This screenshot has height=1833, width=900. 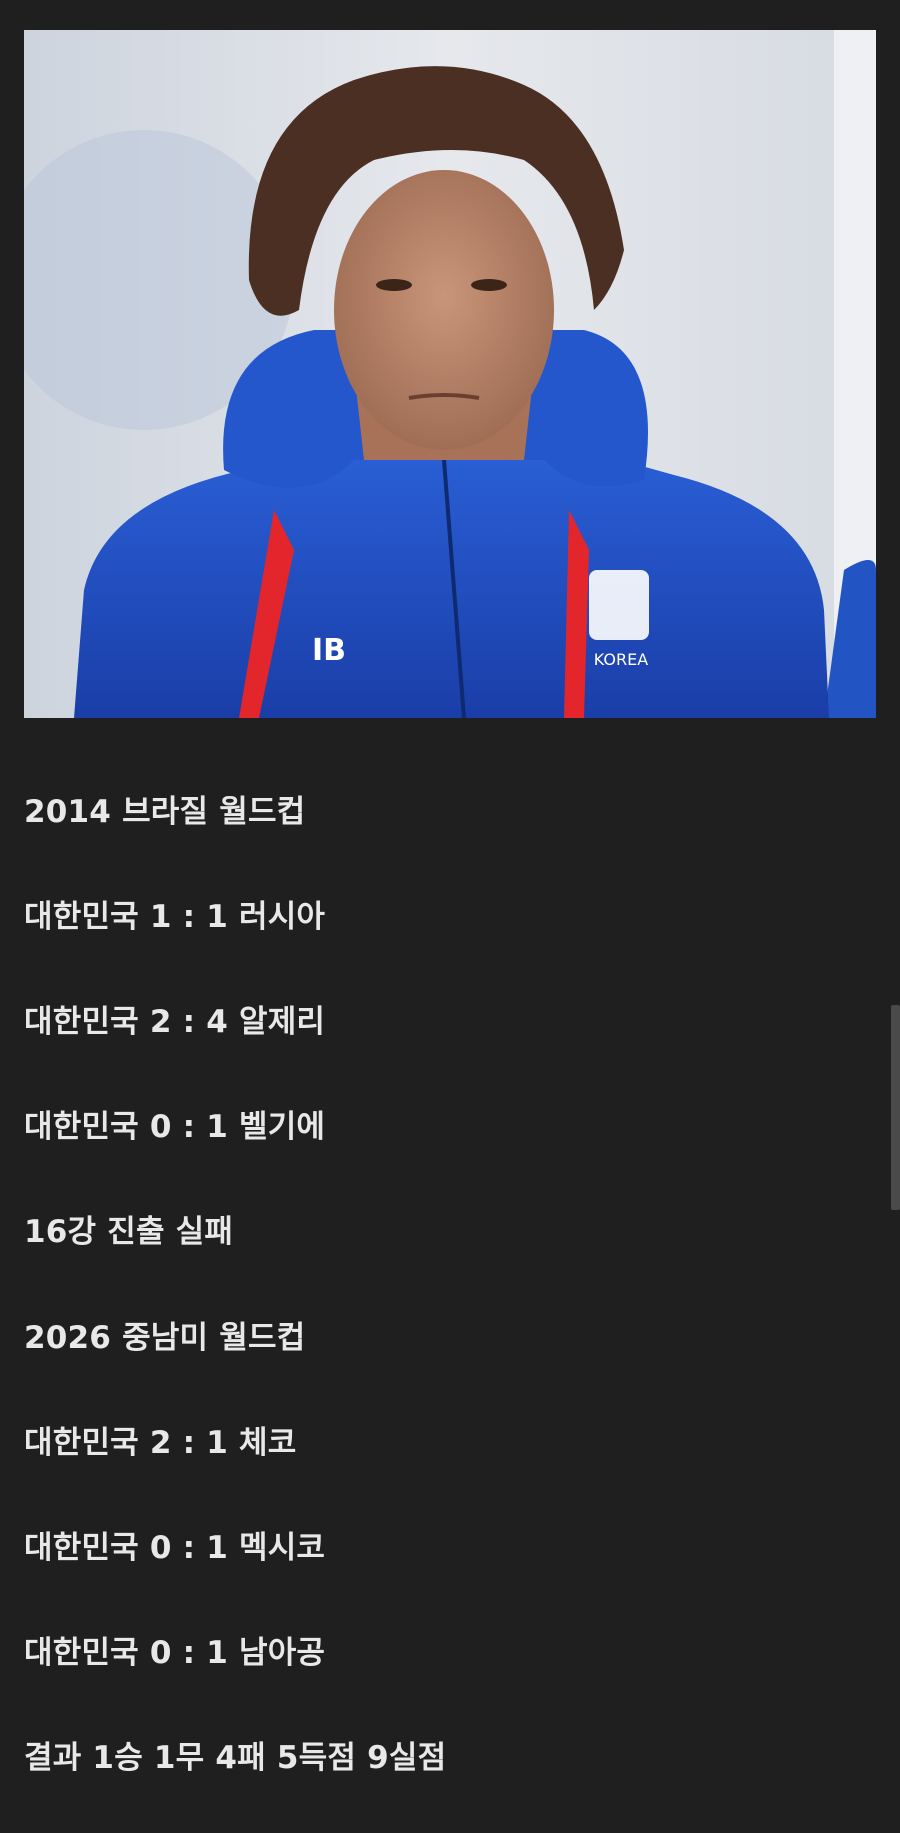 I want to click on text-line: 2026 중남미 월드컵, so click(x=165, y=1338).